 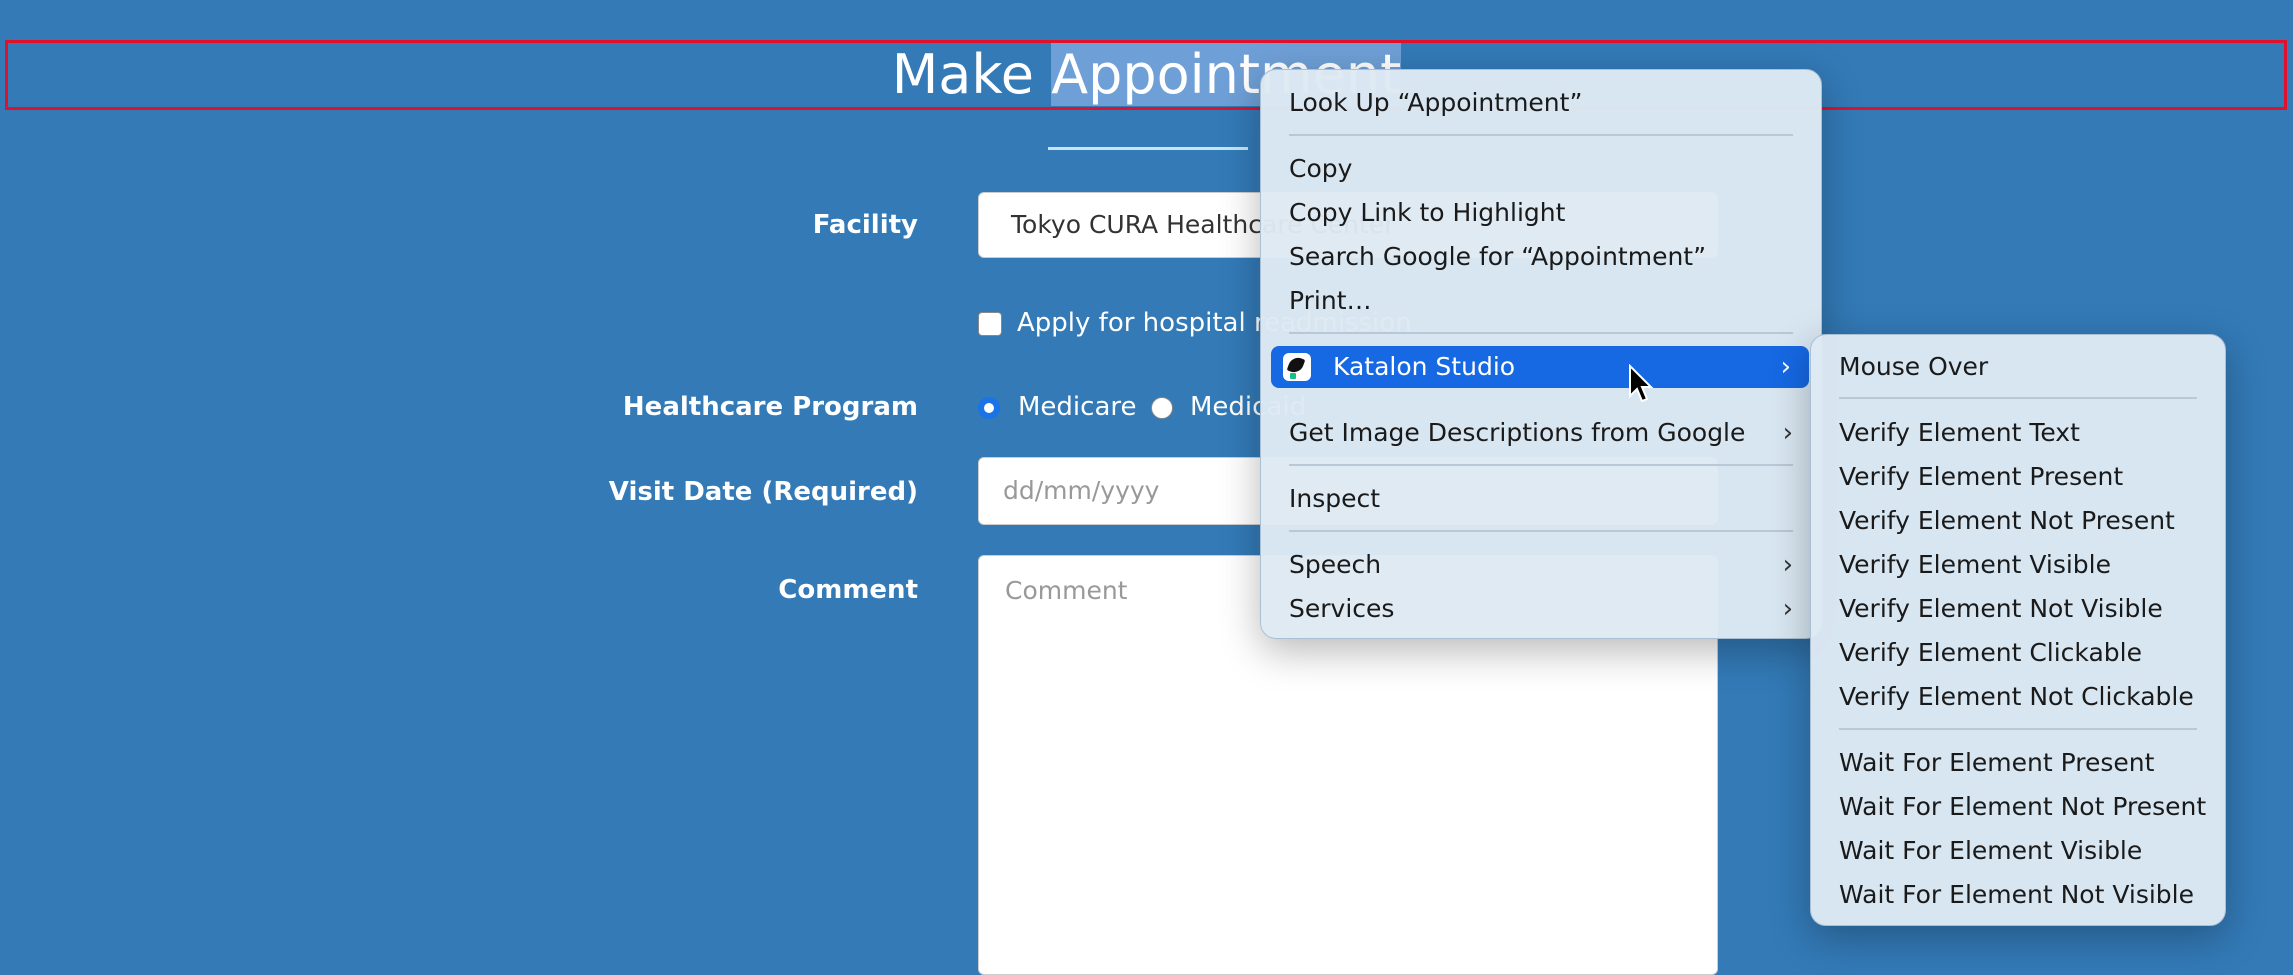 What do you see at coordinates (770, 407) in the screenshot?
I see `program-label: Healthcare Program` at bounding box center [770, 407].